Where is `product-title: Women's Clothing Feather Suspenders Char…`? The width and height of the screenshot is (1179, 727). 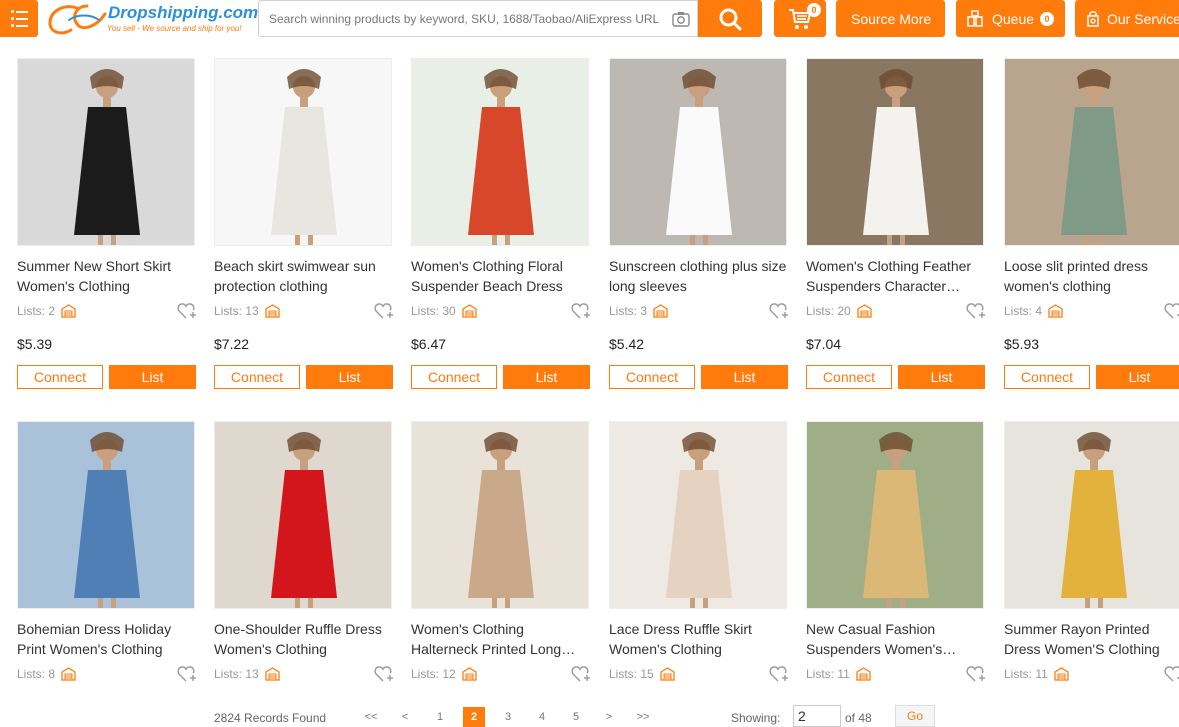 product-title: Women's Clothing Feather Suspenders Char… is located at coordinates (895, 276).